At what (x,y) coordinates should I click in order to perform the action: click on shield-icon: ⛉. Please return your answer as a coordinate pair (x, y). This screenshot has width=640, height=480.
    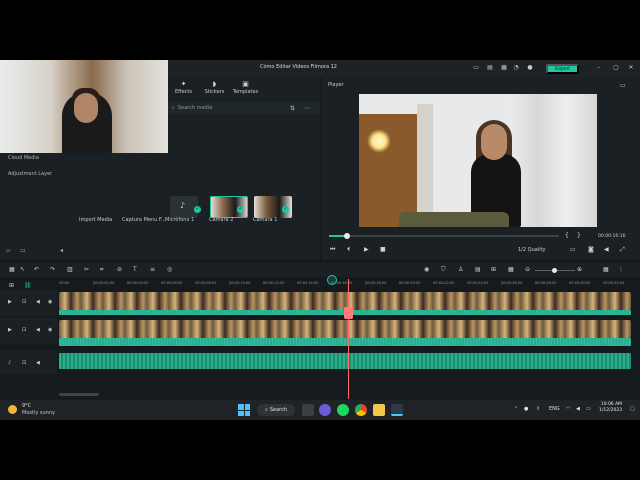
    Looking at the image, I should click on (443, 270).